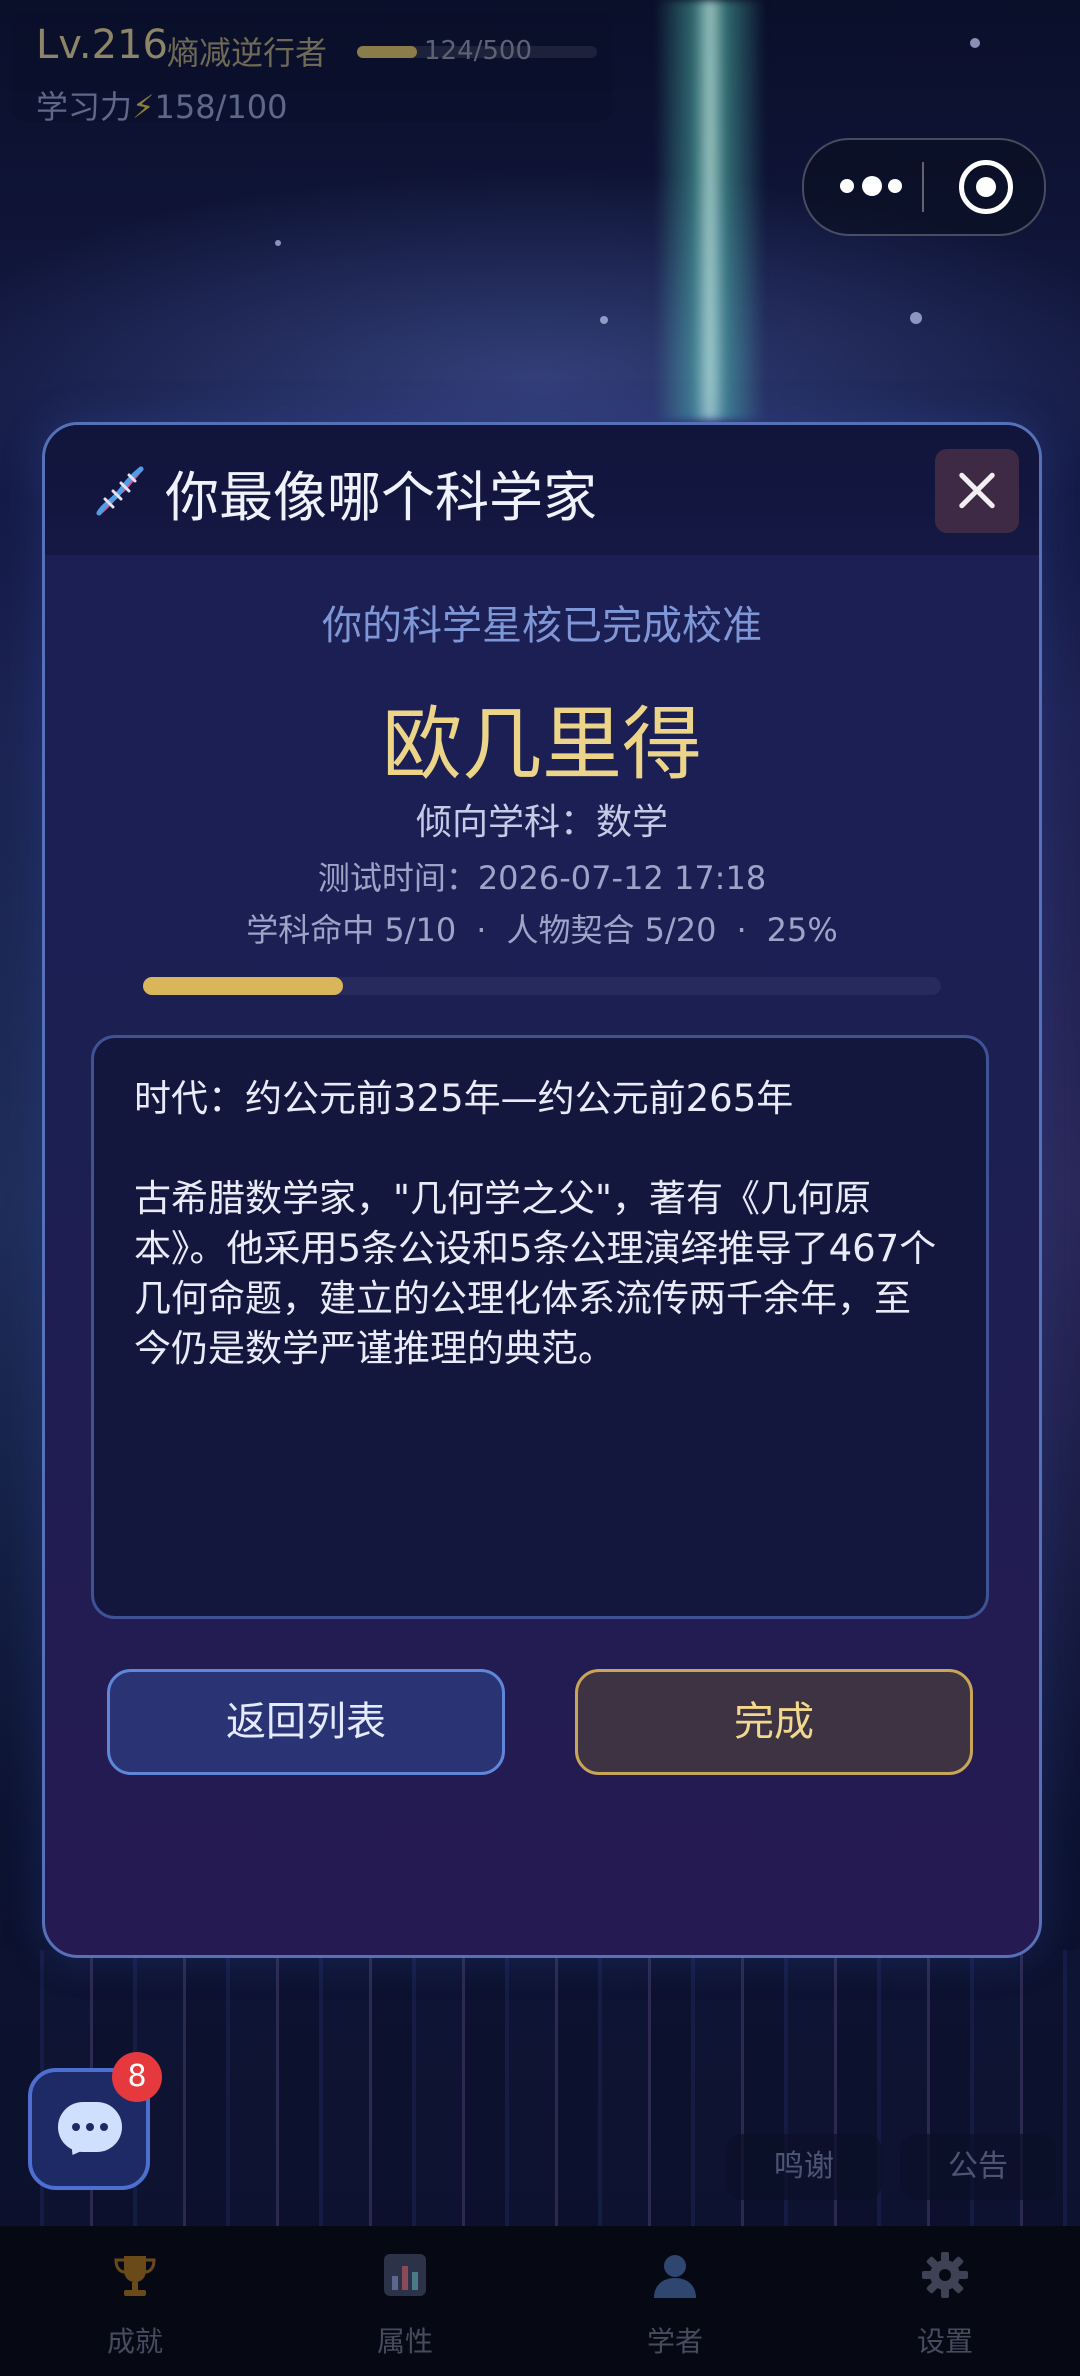 The width and height of the screenshot is (1080, 2376). I want to click on era-text: 时代：约公元前325年—约公元前265年, so click(464, 1098).